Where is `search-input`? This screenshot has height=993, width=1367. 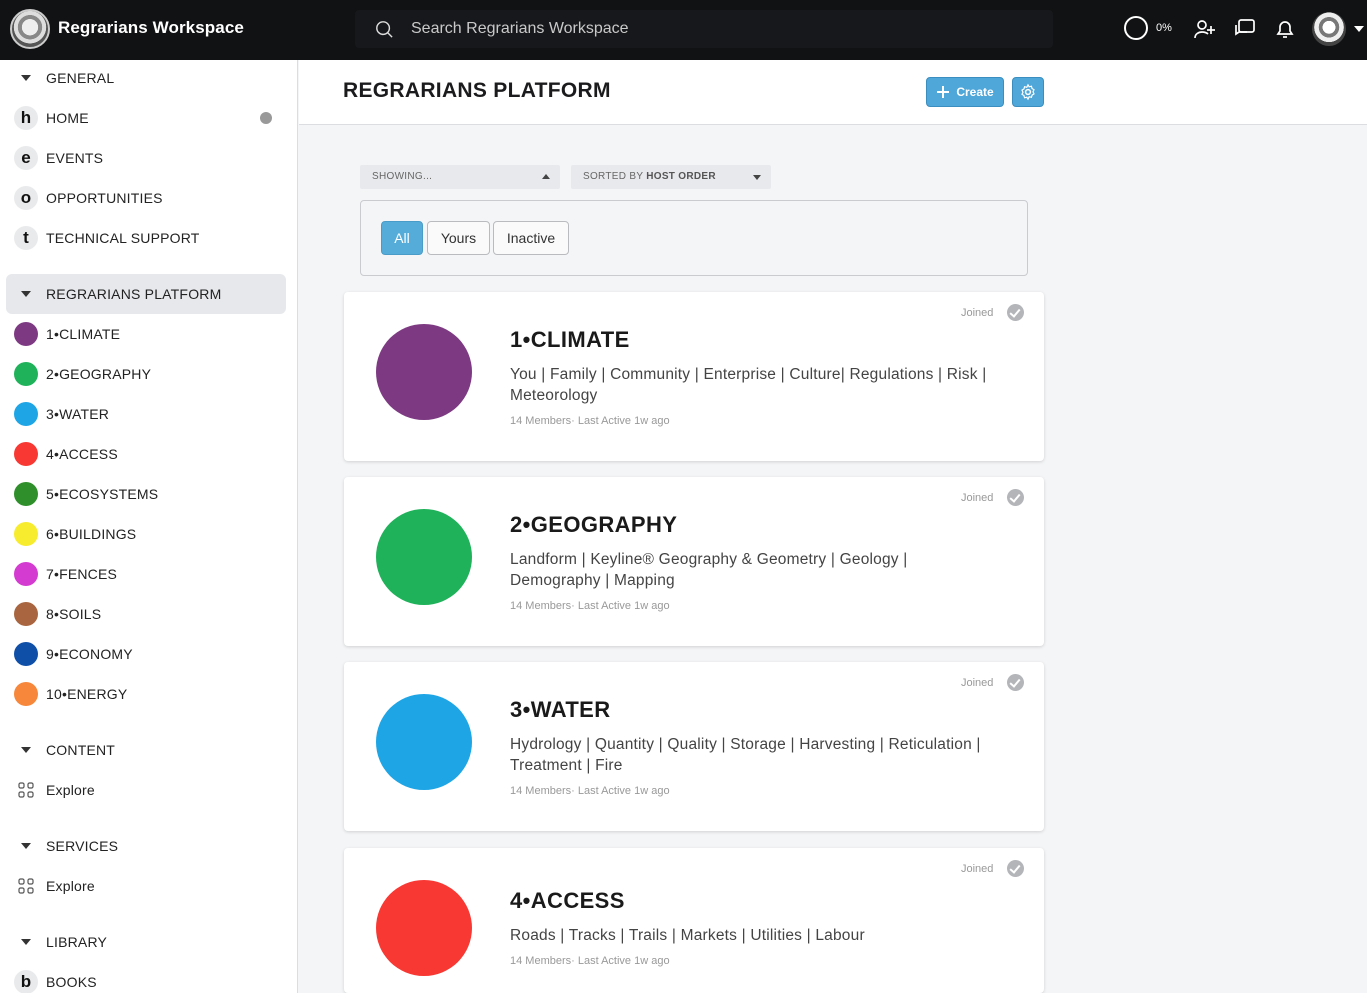 search-input is located at coordinates (711, 29).